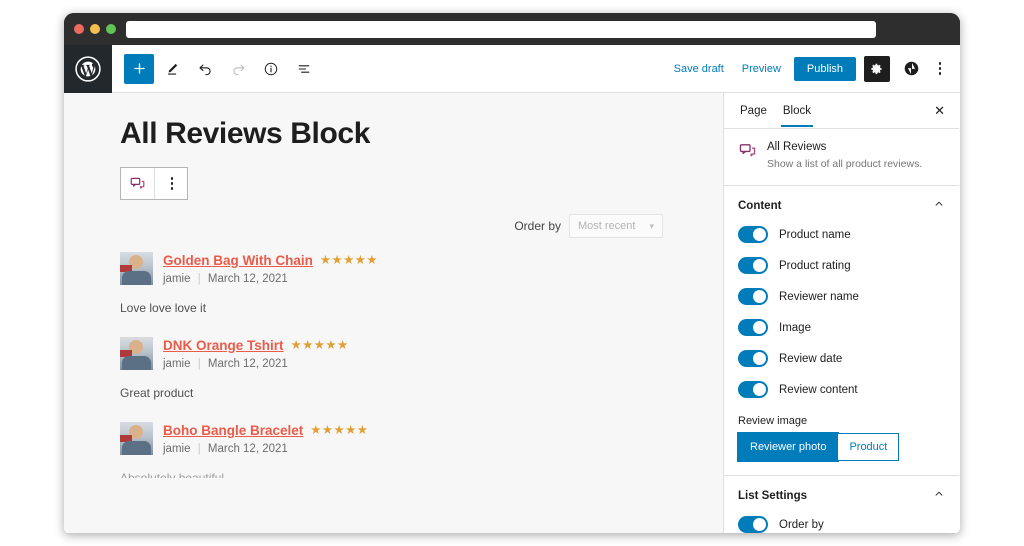 The width and height of the screenshot is (1024, 546). Describe the element at coordinates (788, 447) in the screenshot. I see `review-image-option-reviewer-photo: Reviewer photo` at that location.